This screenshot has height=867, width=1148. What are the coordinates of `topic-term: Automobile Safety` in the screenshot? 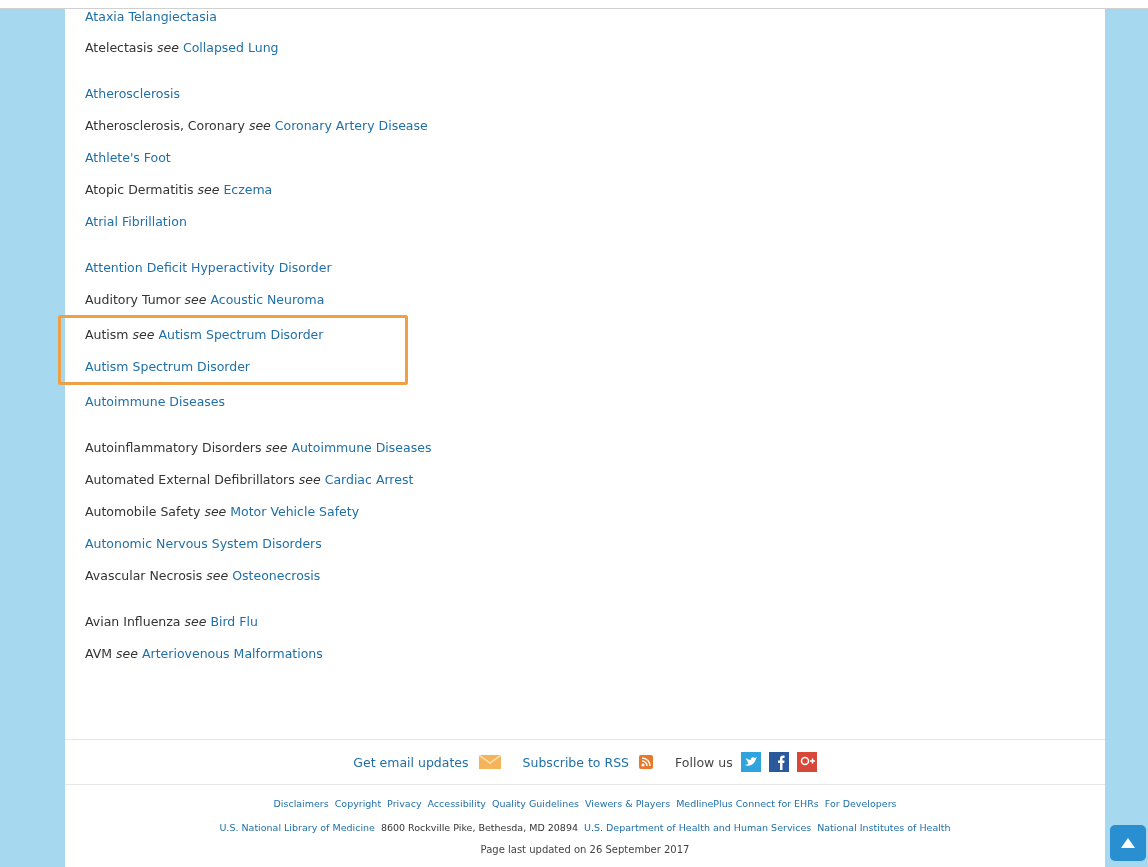 It's located at (143, 511).